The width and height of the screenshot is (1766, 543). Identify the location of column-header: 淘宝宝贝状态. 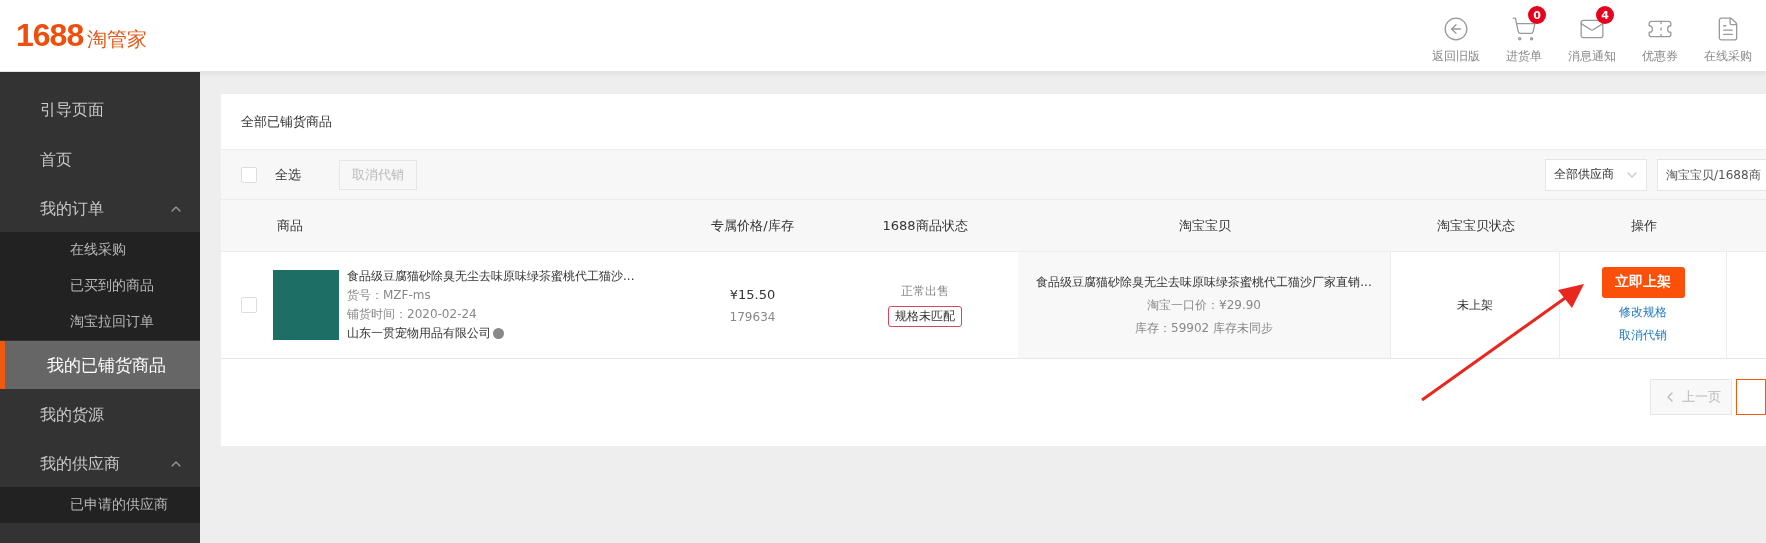
(1475, 225).